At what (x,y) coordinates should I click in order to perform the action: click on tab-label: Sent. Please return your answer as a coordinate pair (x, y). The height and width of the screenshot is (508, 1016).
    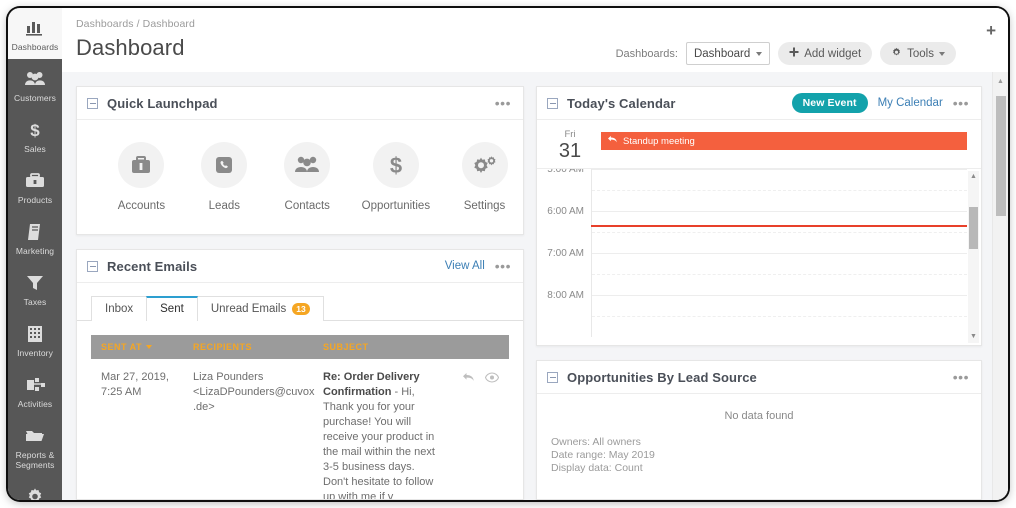
    Looking at the image, I should click on (172, 309).